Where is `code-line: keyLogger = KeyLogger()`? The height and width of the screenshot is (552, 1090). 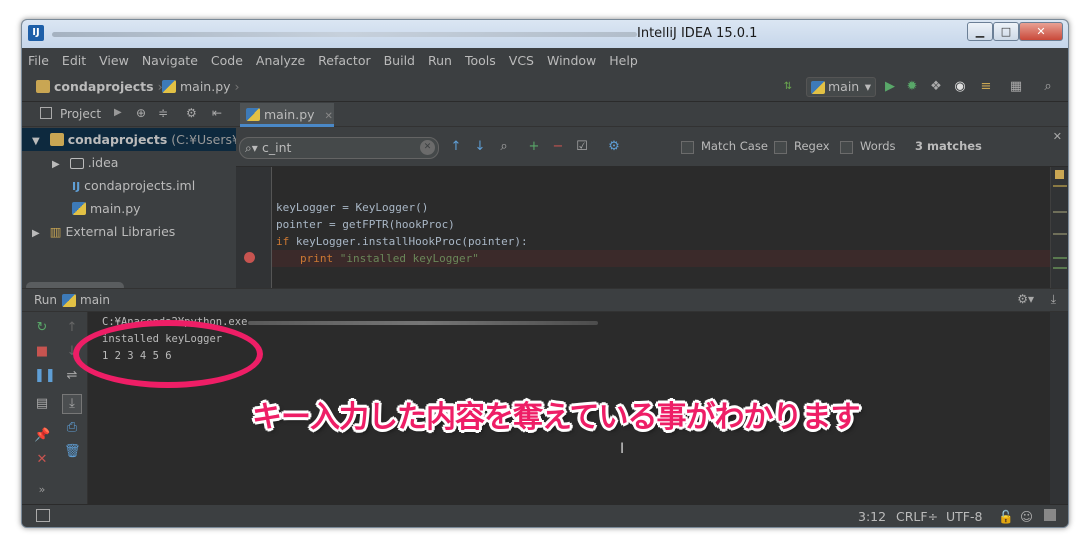
code-line: keyLogger = KeyLogger() is located at coordinates (352, 207).